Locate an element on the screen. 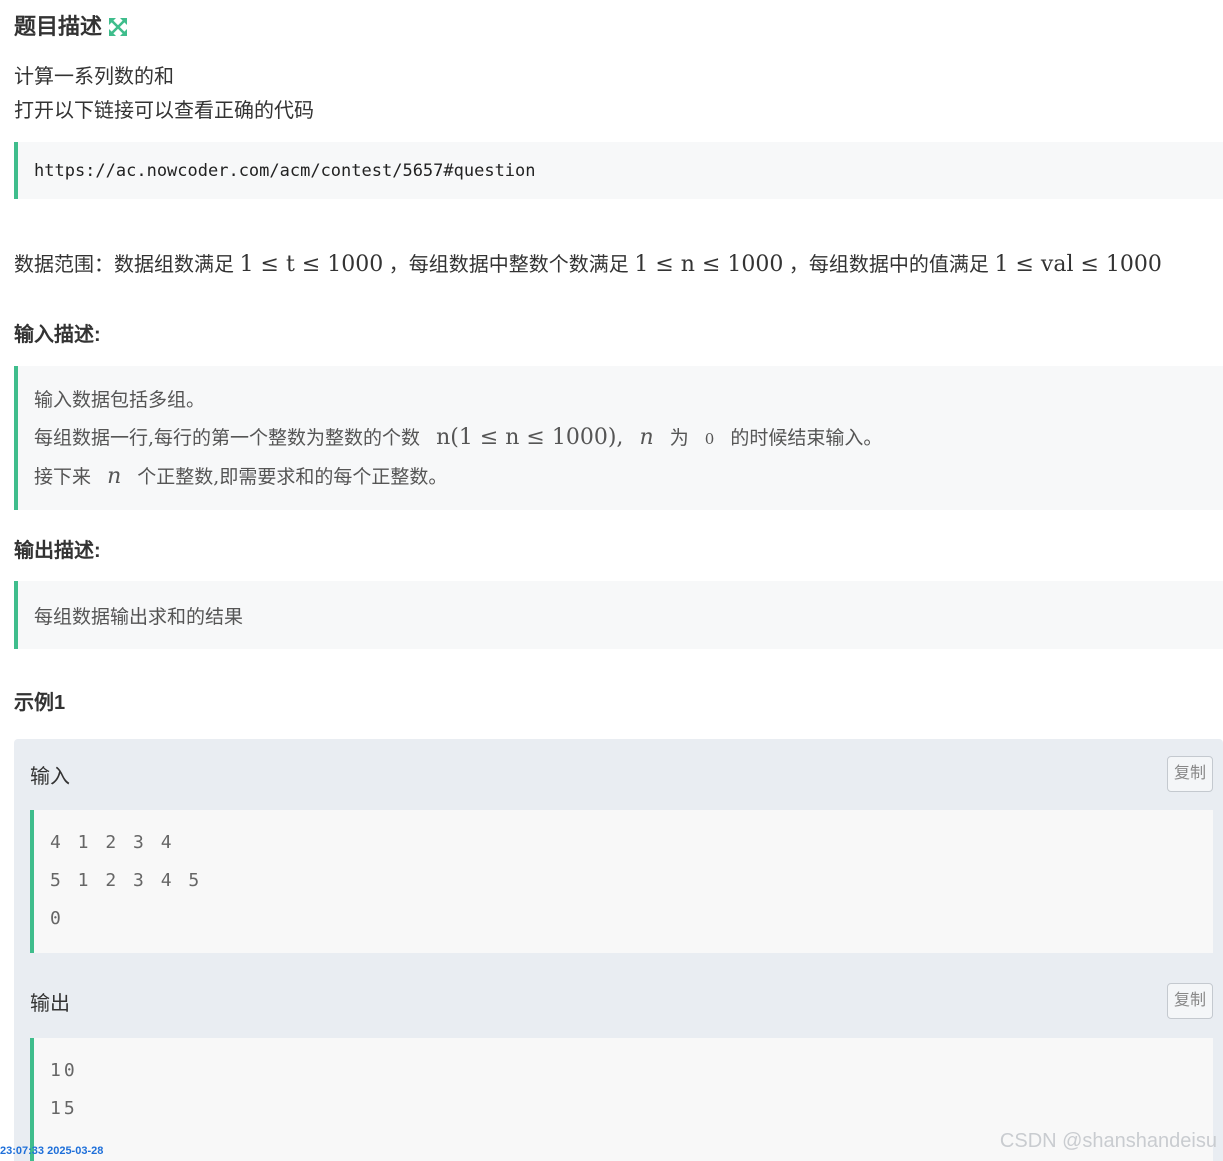  example-input-label: 输入 is located at coordinates (50, 776).